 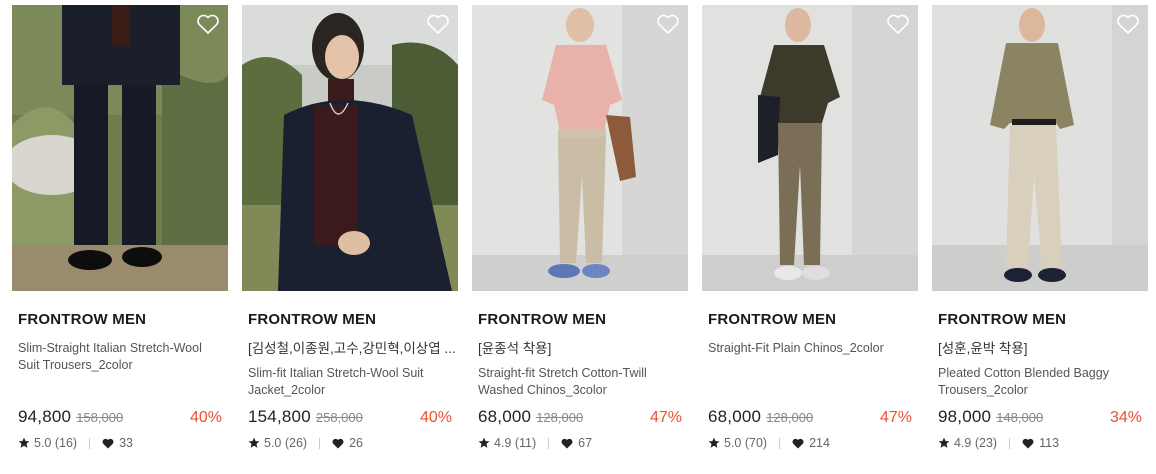 I want to click on original-price: 158,000, so click(x=100, y=417).